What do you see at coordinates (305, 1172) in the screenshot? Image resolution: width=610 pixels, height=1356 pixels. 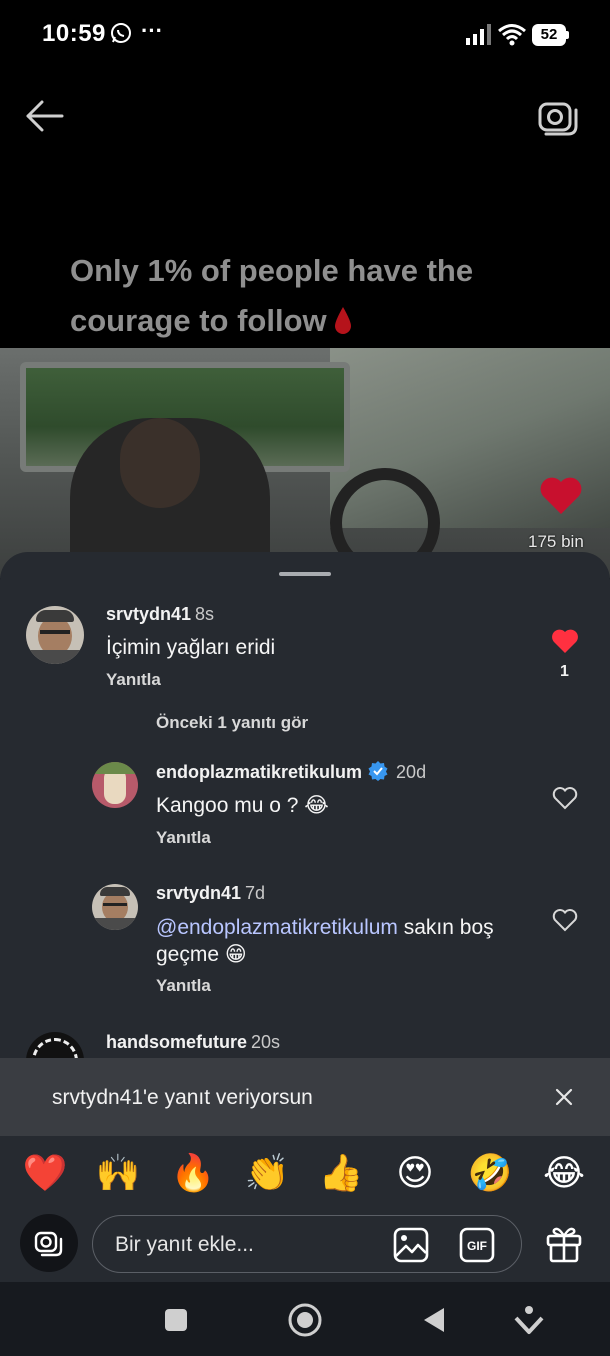 I see `quick-emoji-bar: ❤️ 🙌 🔥 👏 👍 😍 🤣 😂` at bounding box center [305, 1172].